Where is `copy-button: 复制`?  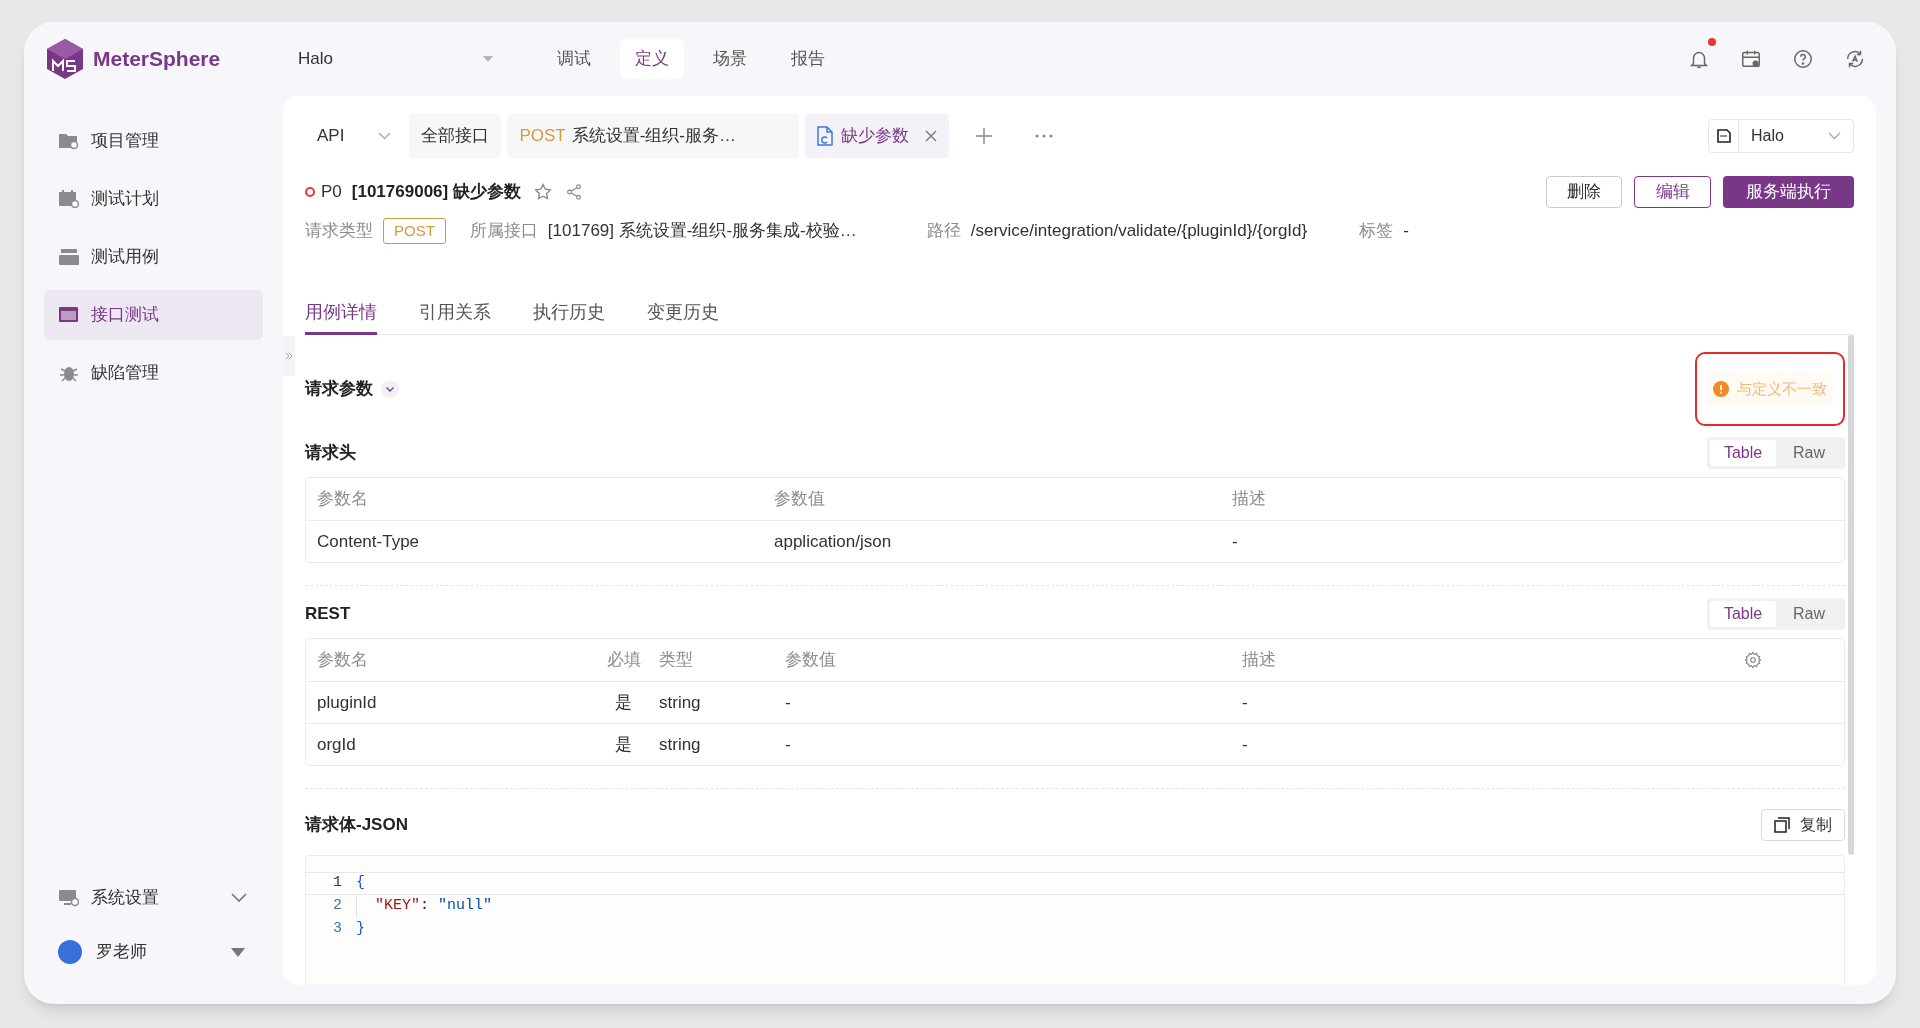
copy-button: 复制 is located at coordinates (1803, 825).